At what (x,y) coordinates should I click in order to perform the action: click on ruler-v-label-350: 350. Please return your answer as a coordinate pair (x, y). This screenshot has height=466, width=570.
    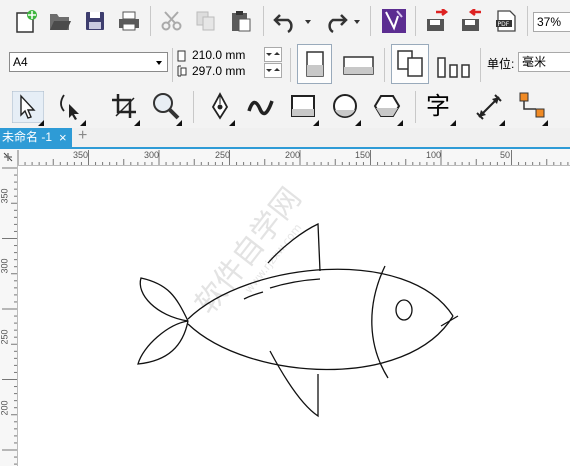
    Looking at the image, I should click on (5, 196).